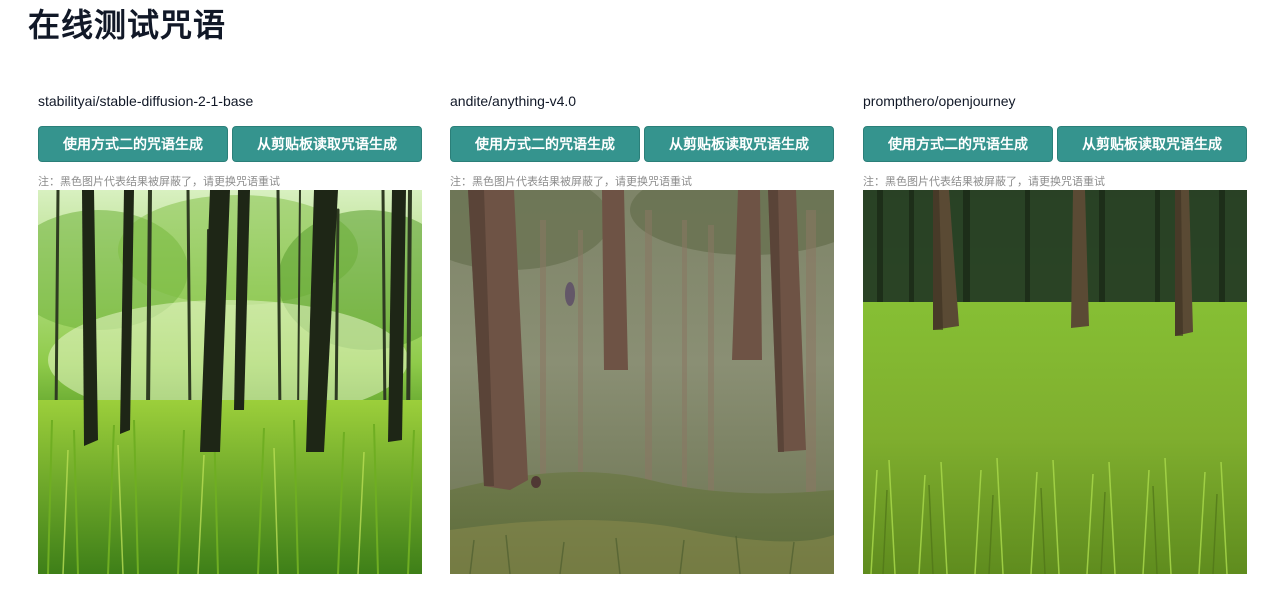  Describe the element at coordinates (146, 101) in the screenshot. I see `model-name: stabilityai/stable-diffusion-2-1-base` at that location.